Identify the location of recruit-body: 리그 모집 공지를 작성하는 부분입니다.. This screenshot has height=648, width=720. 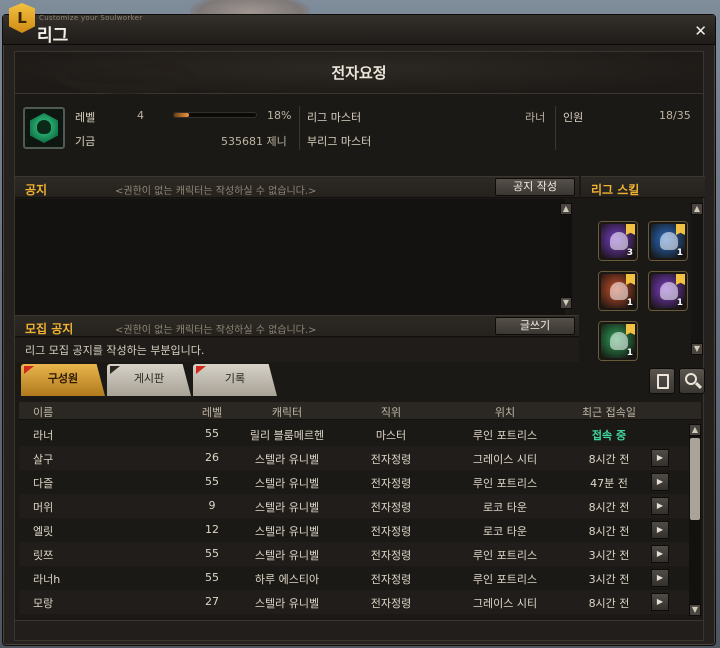
(115, 350).